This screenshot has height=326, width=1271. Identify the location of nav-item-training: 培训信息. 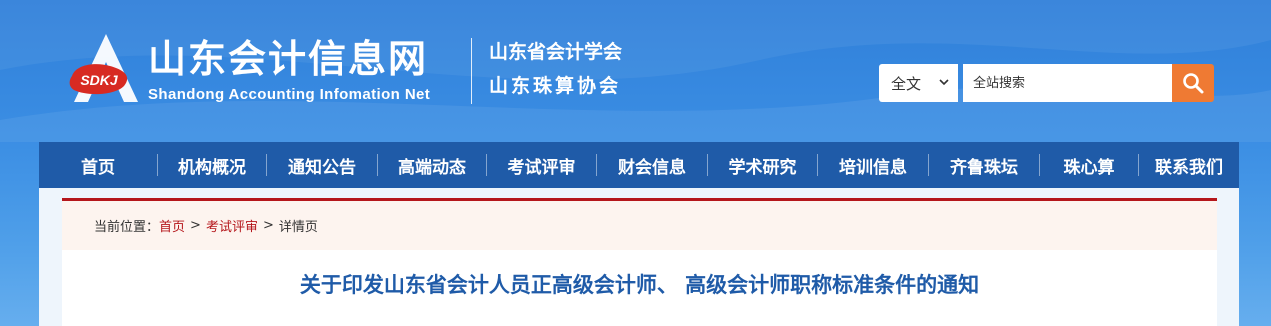
(873, 165).